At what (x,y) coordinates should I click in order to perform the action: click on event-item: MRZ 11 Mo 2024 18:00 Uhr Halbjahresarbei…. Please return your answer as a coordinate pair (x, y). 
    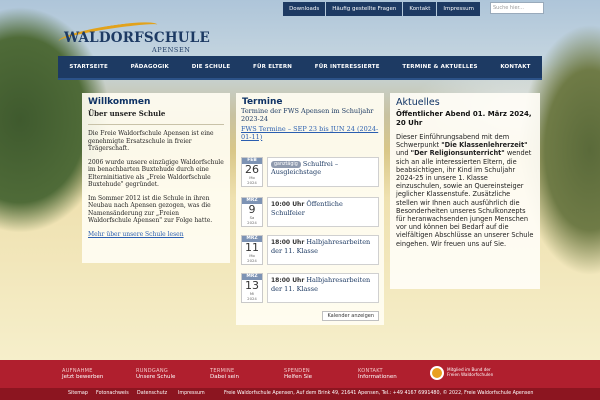
    Looking at the image, I should click on (310, 250).